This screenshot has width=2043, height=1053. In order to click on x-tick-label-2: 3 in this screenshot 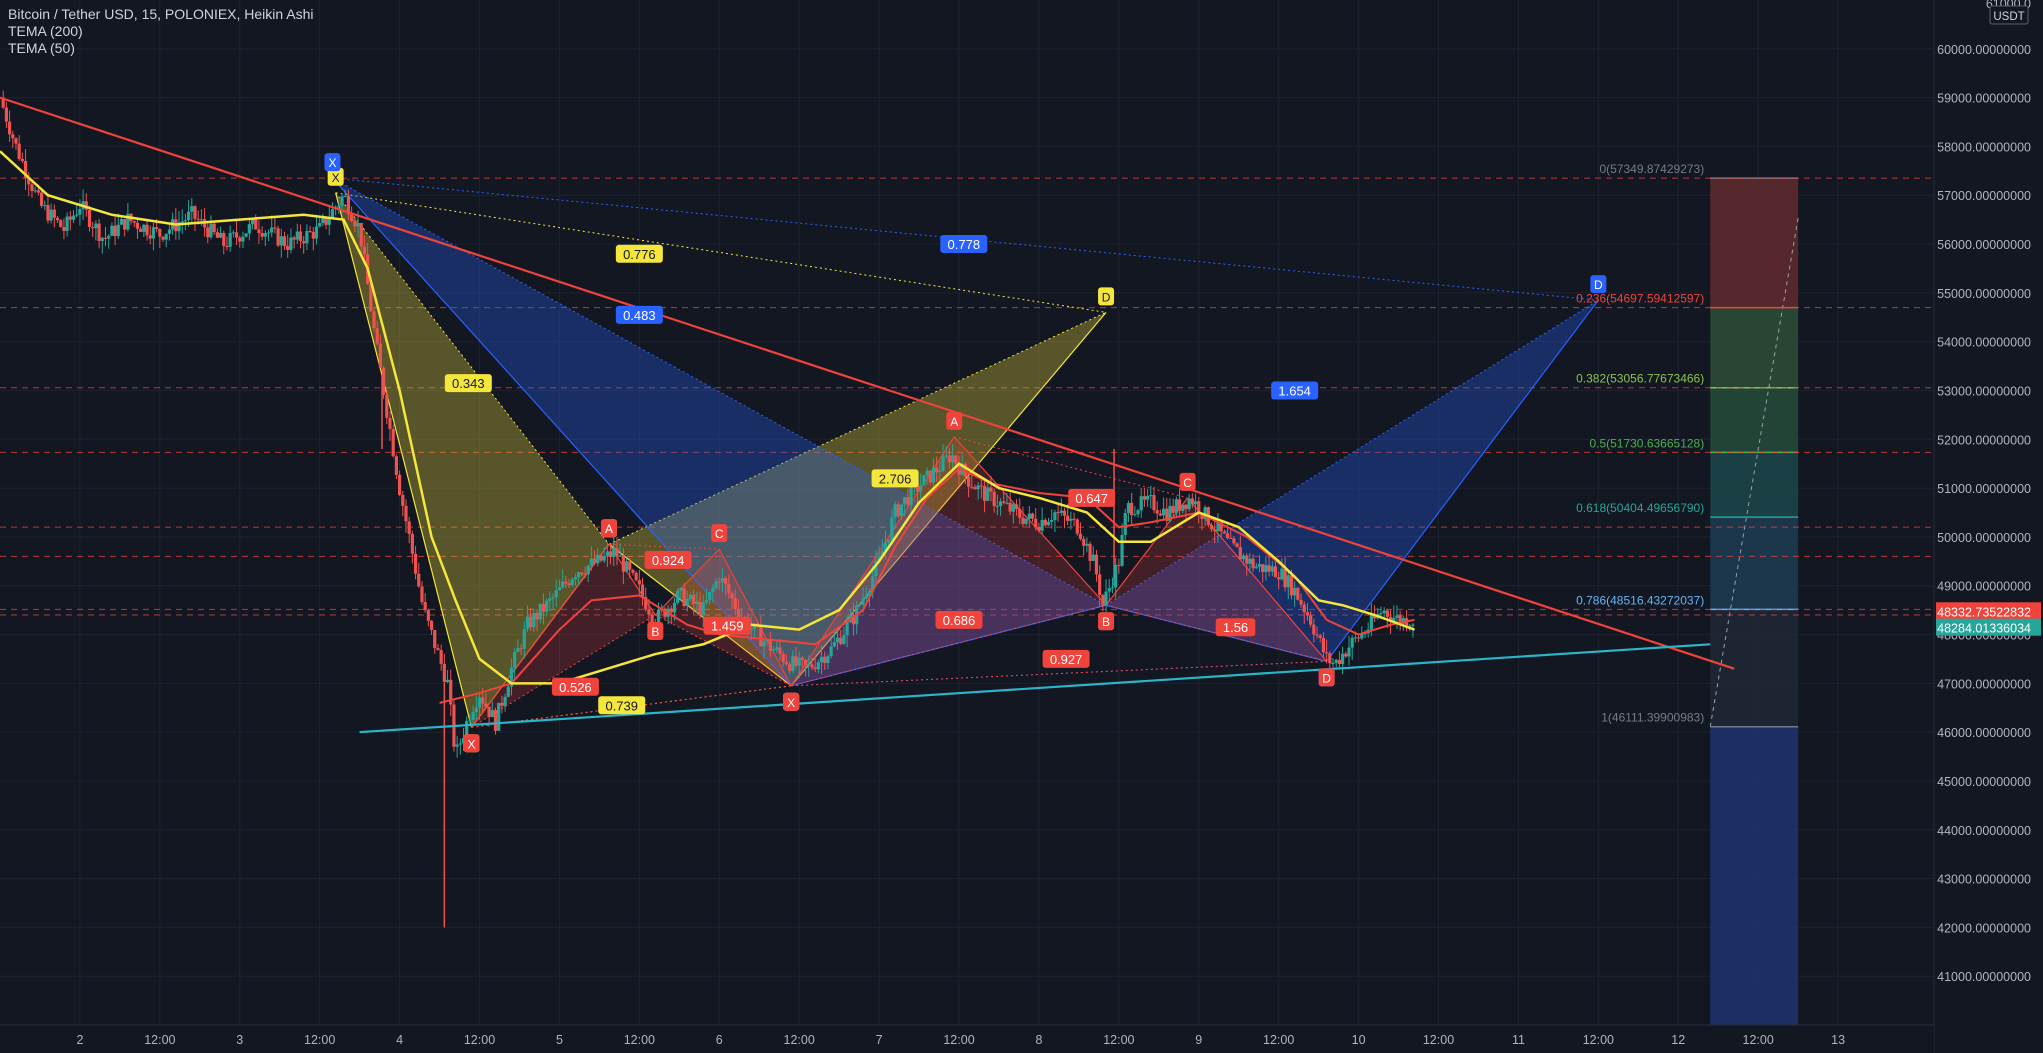, I will do `click(239, 1040)`.